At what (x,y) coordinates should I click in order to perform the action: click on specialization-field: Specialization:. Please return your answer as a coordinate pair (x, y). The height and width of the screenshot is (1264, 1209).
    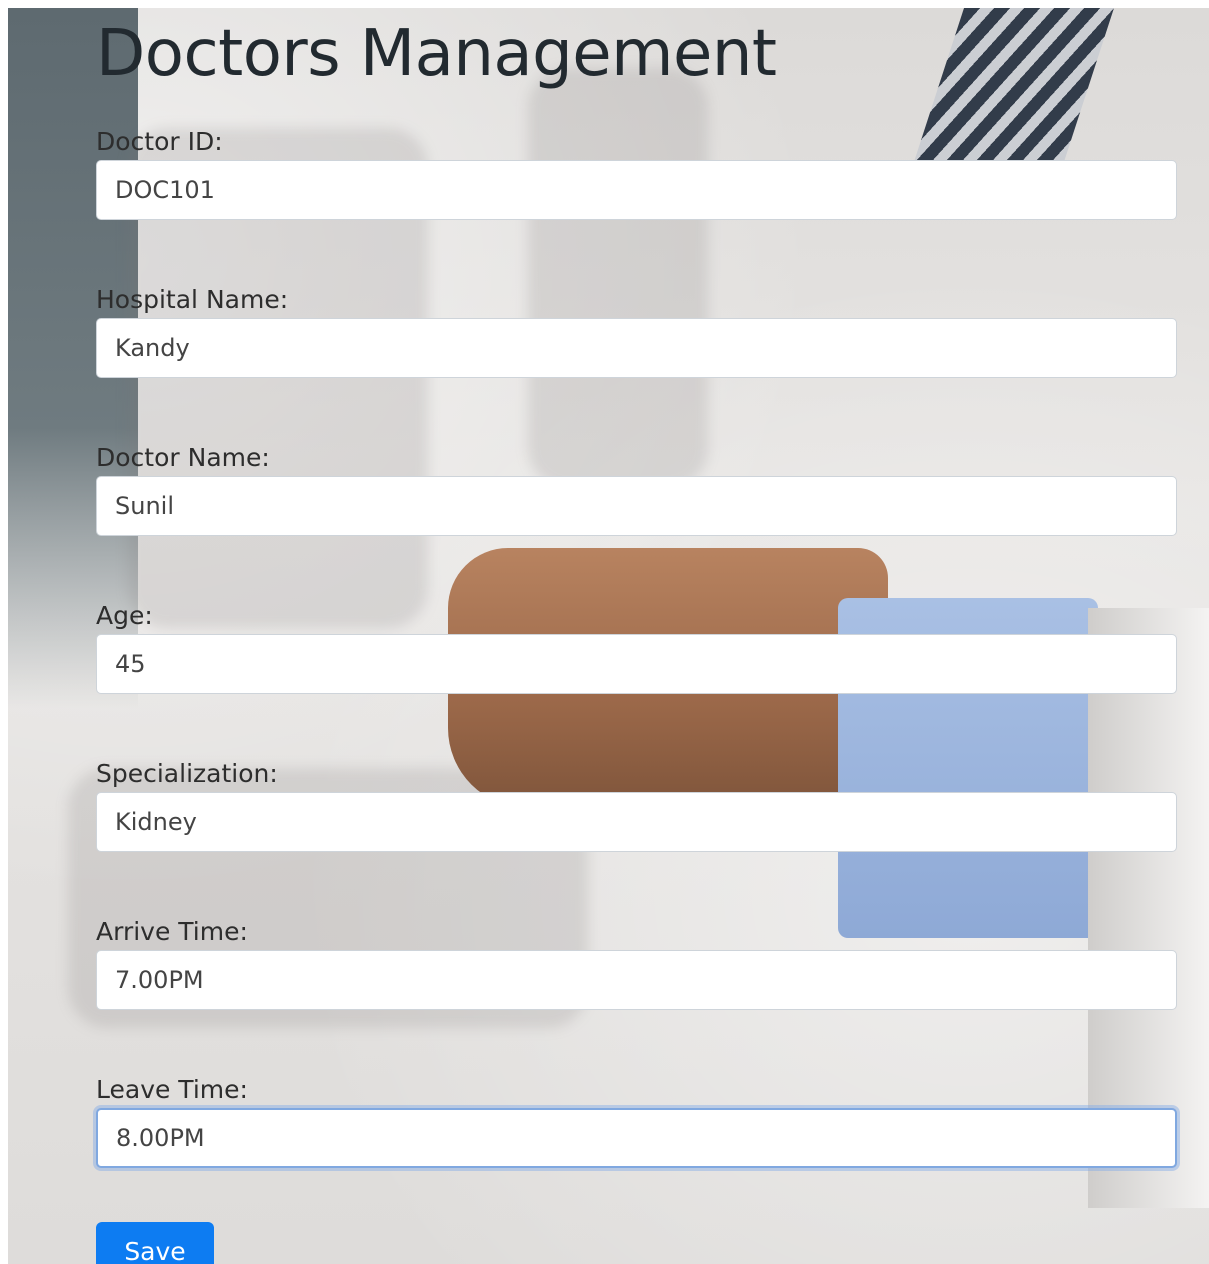
    Looking at the image, I should click on (637, 805).